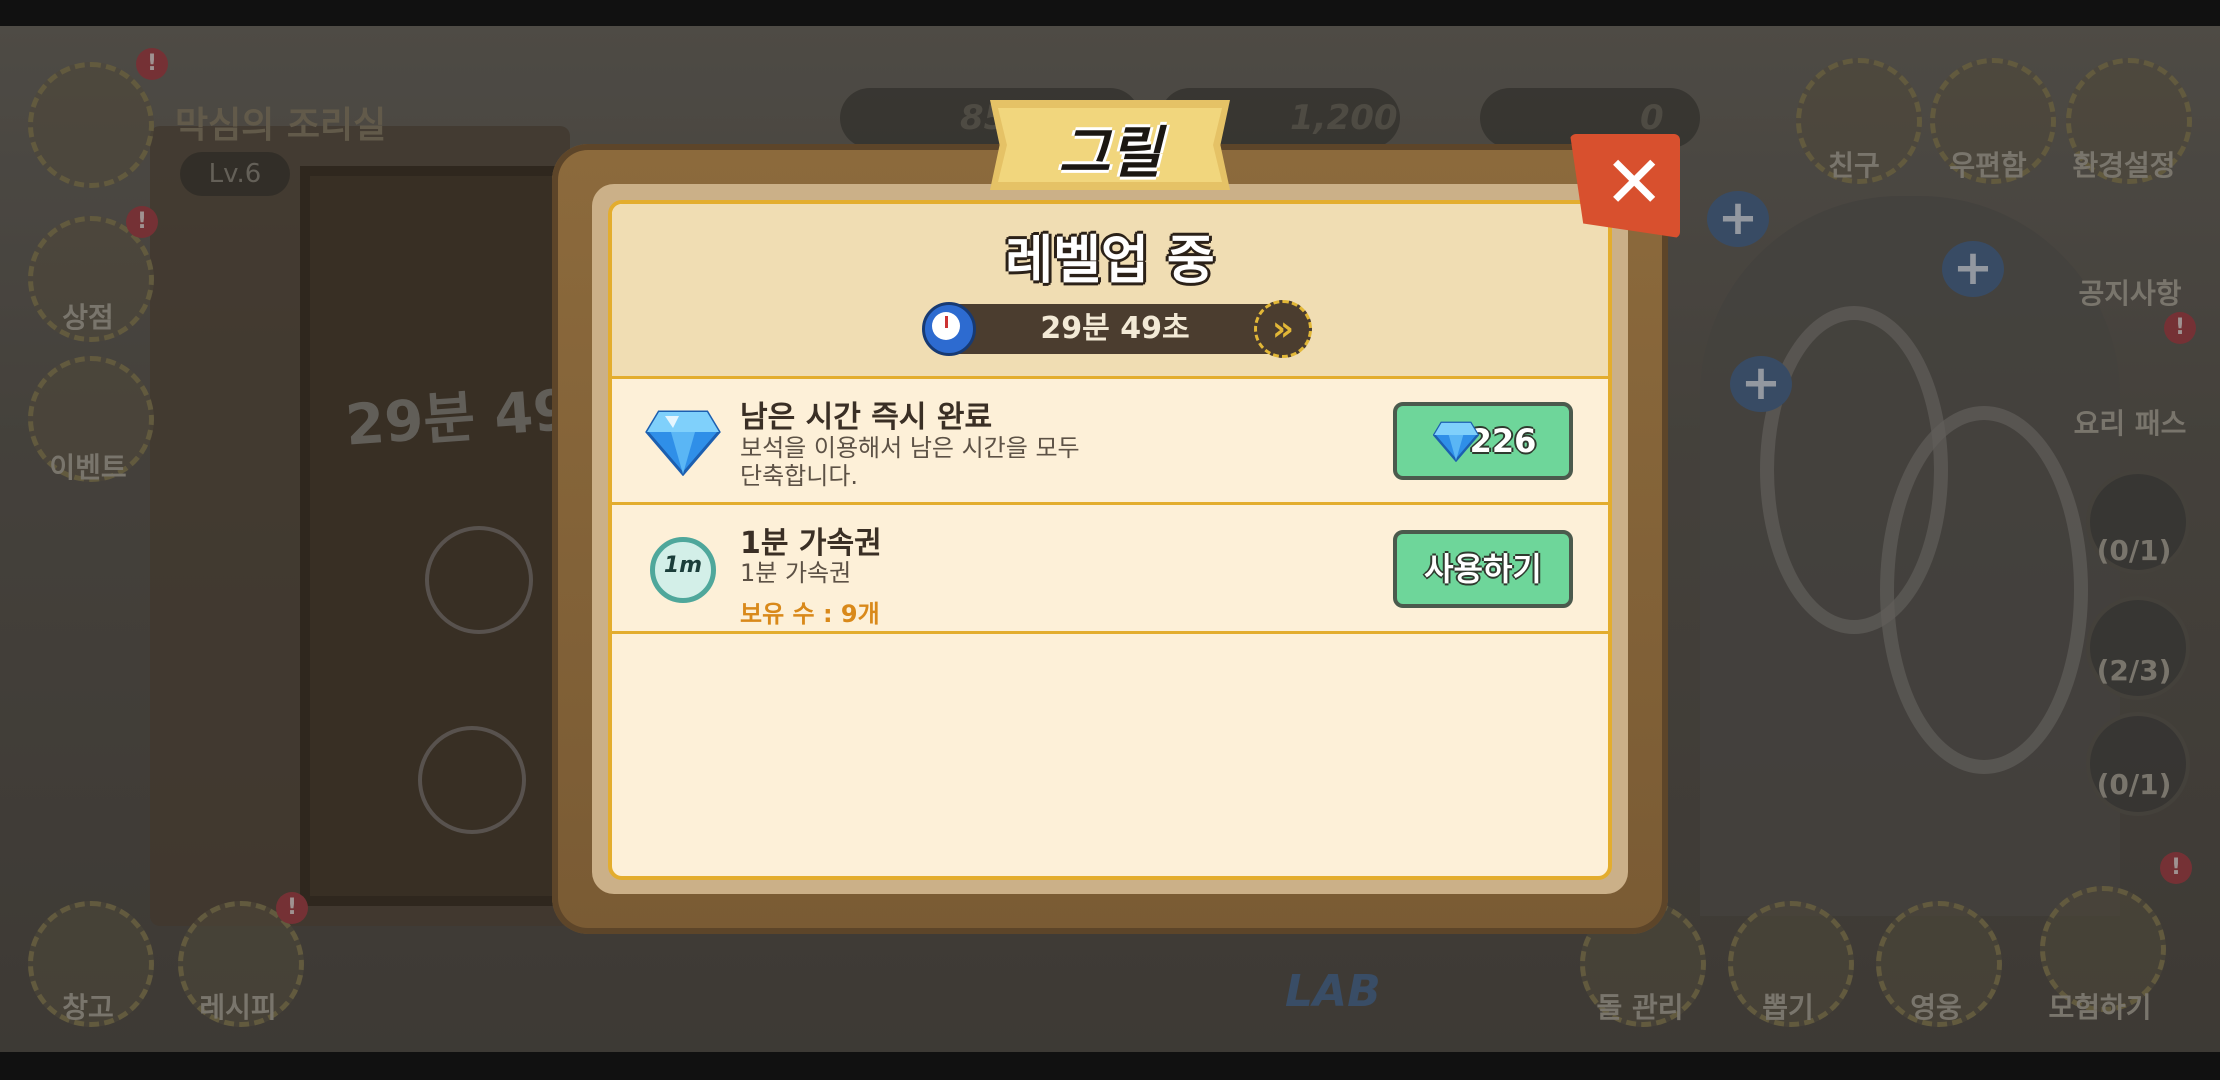 The height and width of the screenshot is (1080, 2220). What do you see at coordinates (910, 448) in the screenshot?
I see `item-desc: 보석을 이용해서 남은 시간을 모두` at bounding box center [910, 448].